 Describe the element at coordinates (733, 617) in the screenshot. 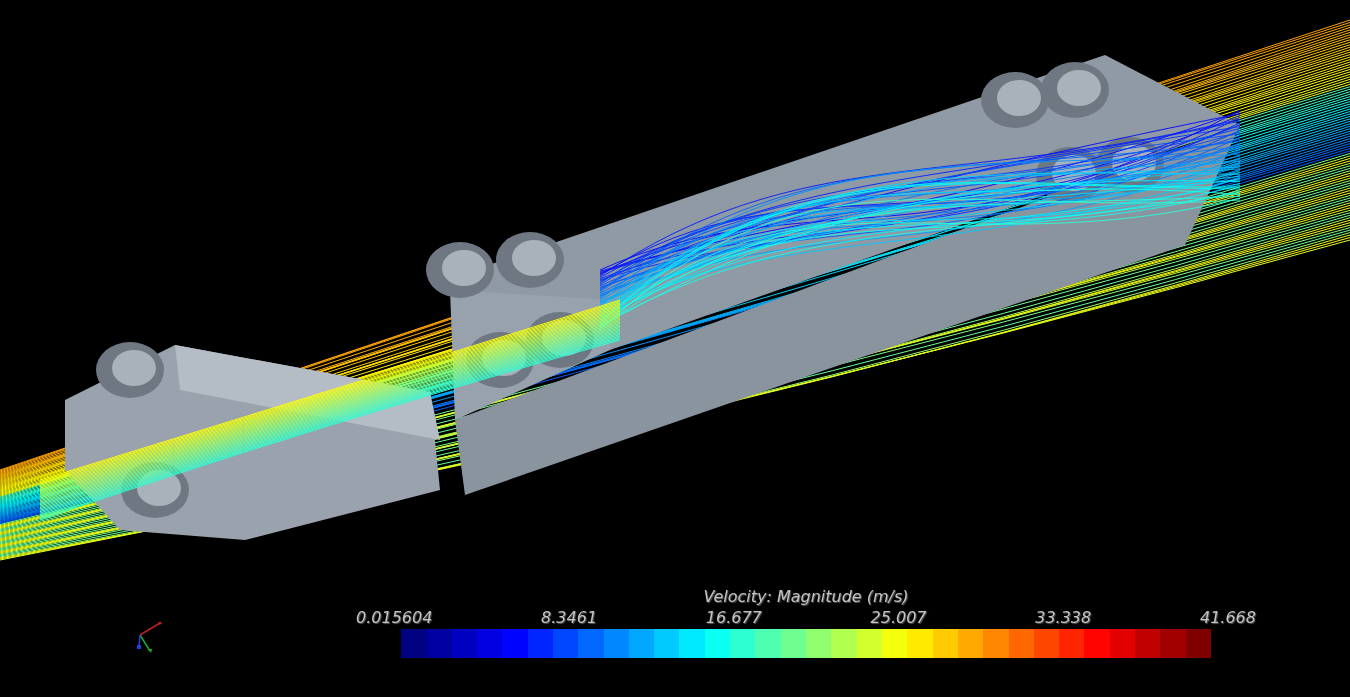

I see `legend-tick-label: 16.677` at that location.